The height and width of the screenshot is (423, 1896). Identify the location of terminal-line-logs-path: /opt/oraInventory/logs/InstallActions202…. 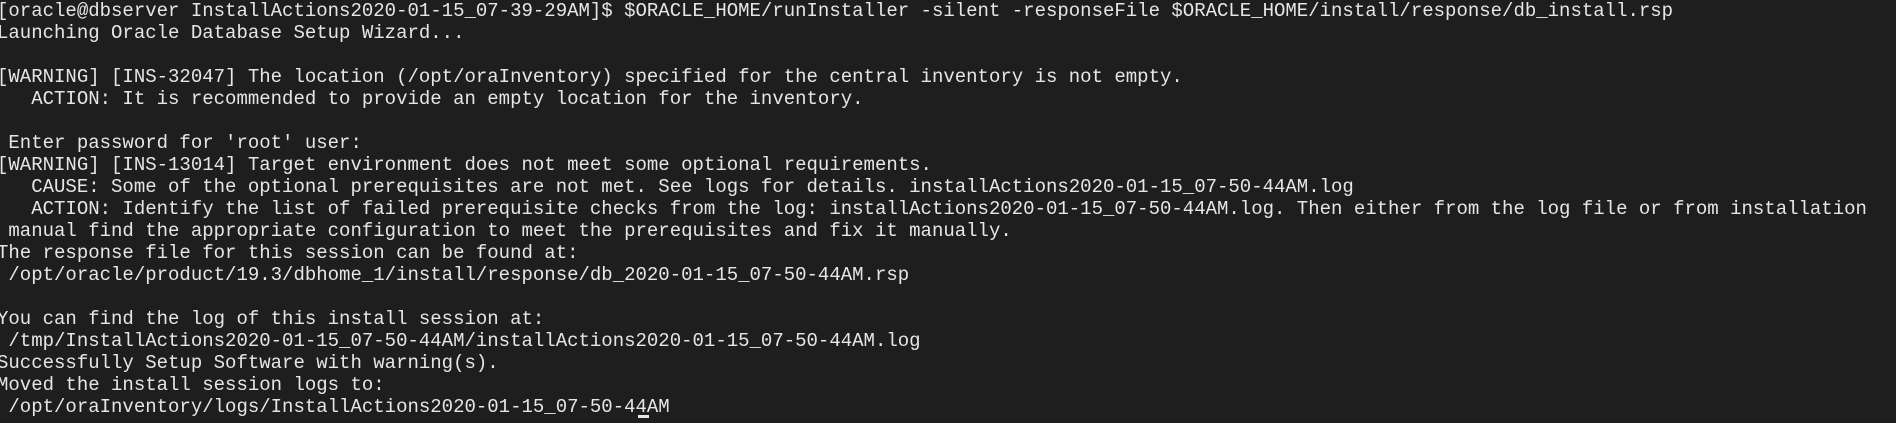
(948, 407).